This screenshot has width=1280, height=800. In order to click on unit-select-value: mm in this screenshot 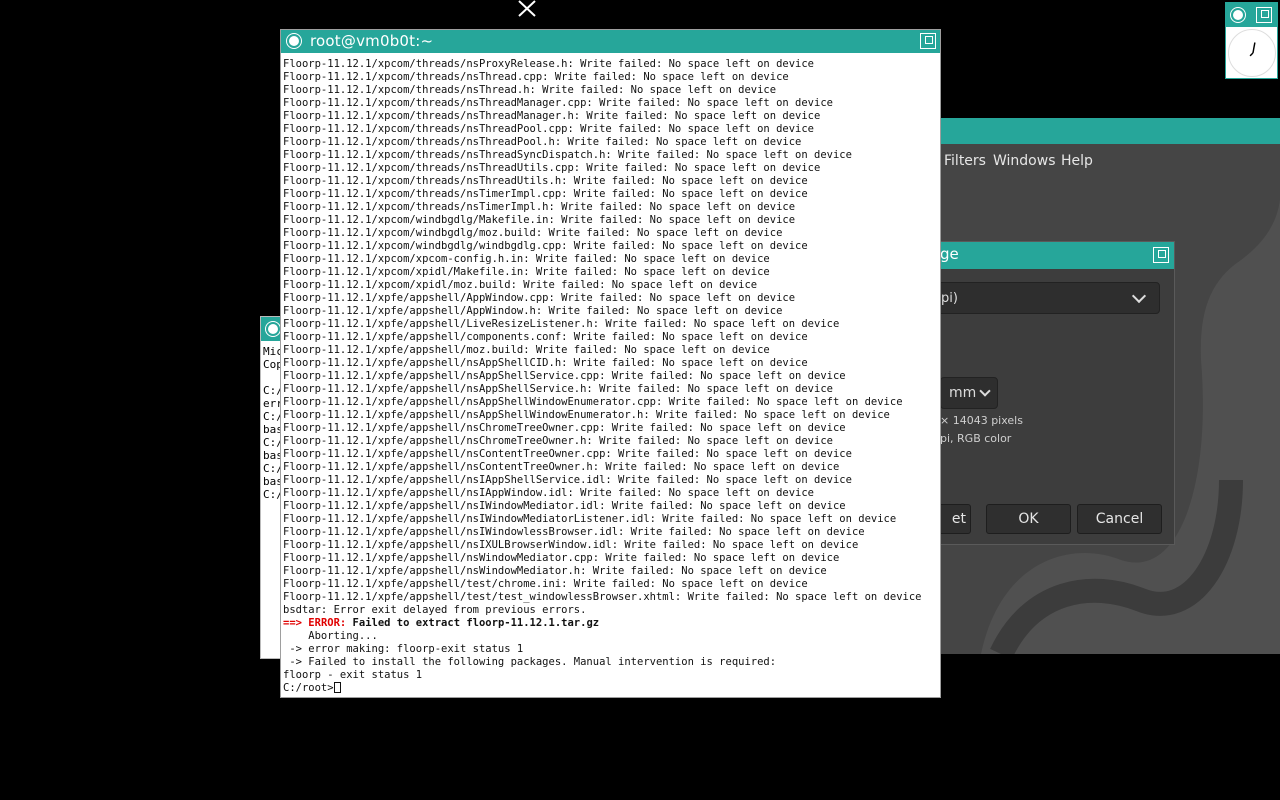, I will do `click(963, 393)`.